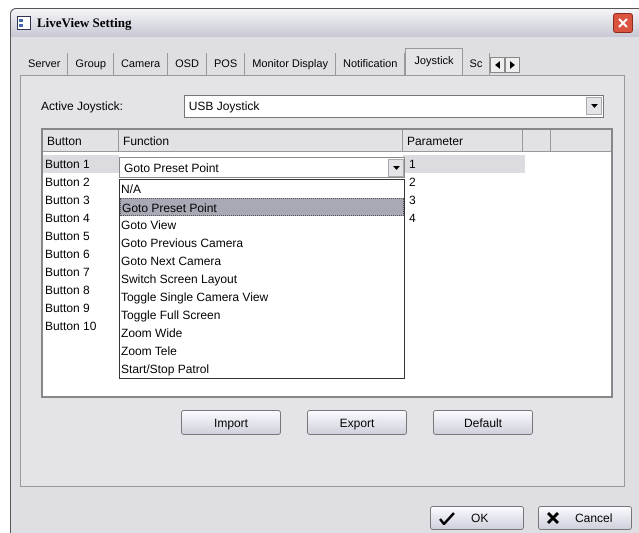 This screenshot has width=639, height=533. What do you see at coordinates (81, 164) in the screenshot?
I see `table-cell: Button 1` at bounding box center [81, 164].